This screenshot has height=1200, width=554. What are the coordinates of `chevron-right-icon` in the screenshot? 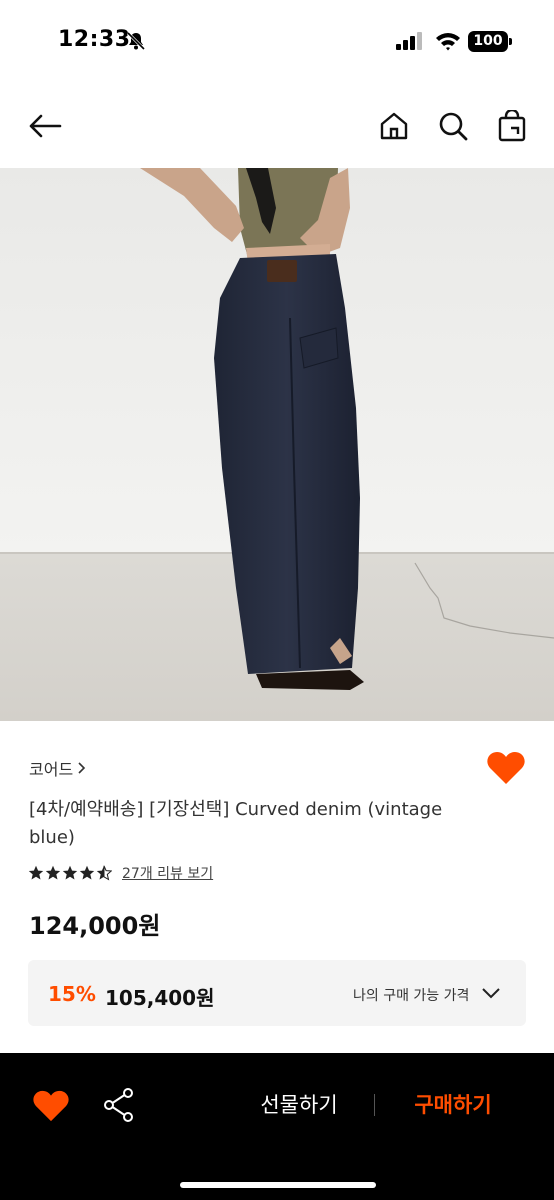 It's located at (82, 768).